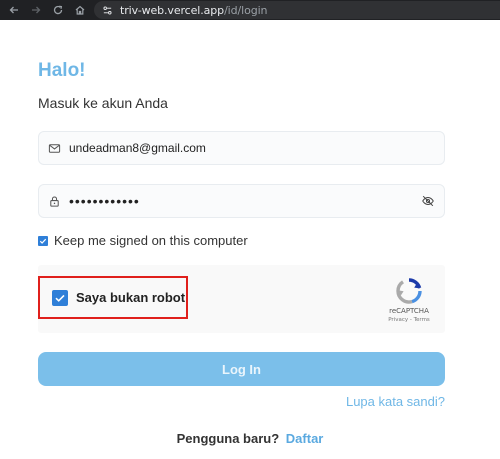 This screenshot has height=459, width=500. Describe the element at coordinates (62, 70) in the screenshot. I see `page-title: Halo!` at that location.